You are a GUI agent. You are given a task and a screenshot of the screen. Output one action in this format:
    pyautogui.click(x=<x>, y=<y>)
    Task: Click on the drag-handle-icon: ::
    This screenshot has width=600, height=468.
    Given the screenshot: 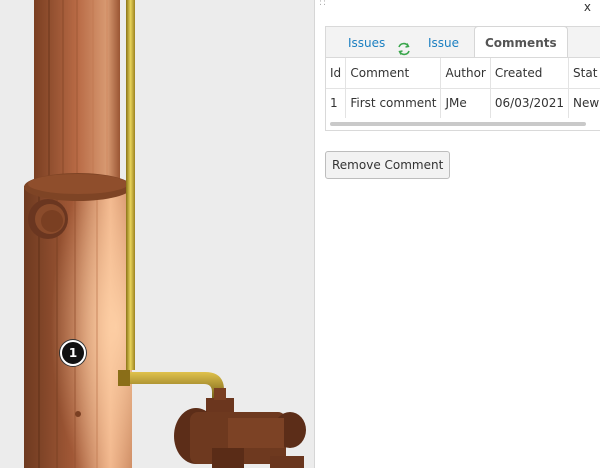 What is the action you would take?
    pyautogui.click(x=323, y=4)
    